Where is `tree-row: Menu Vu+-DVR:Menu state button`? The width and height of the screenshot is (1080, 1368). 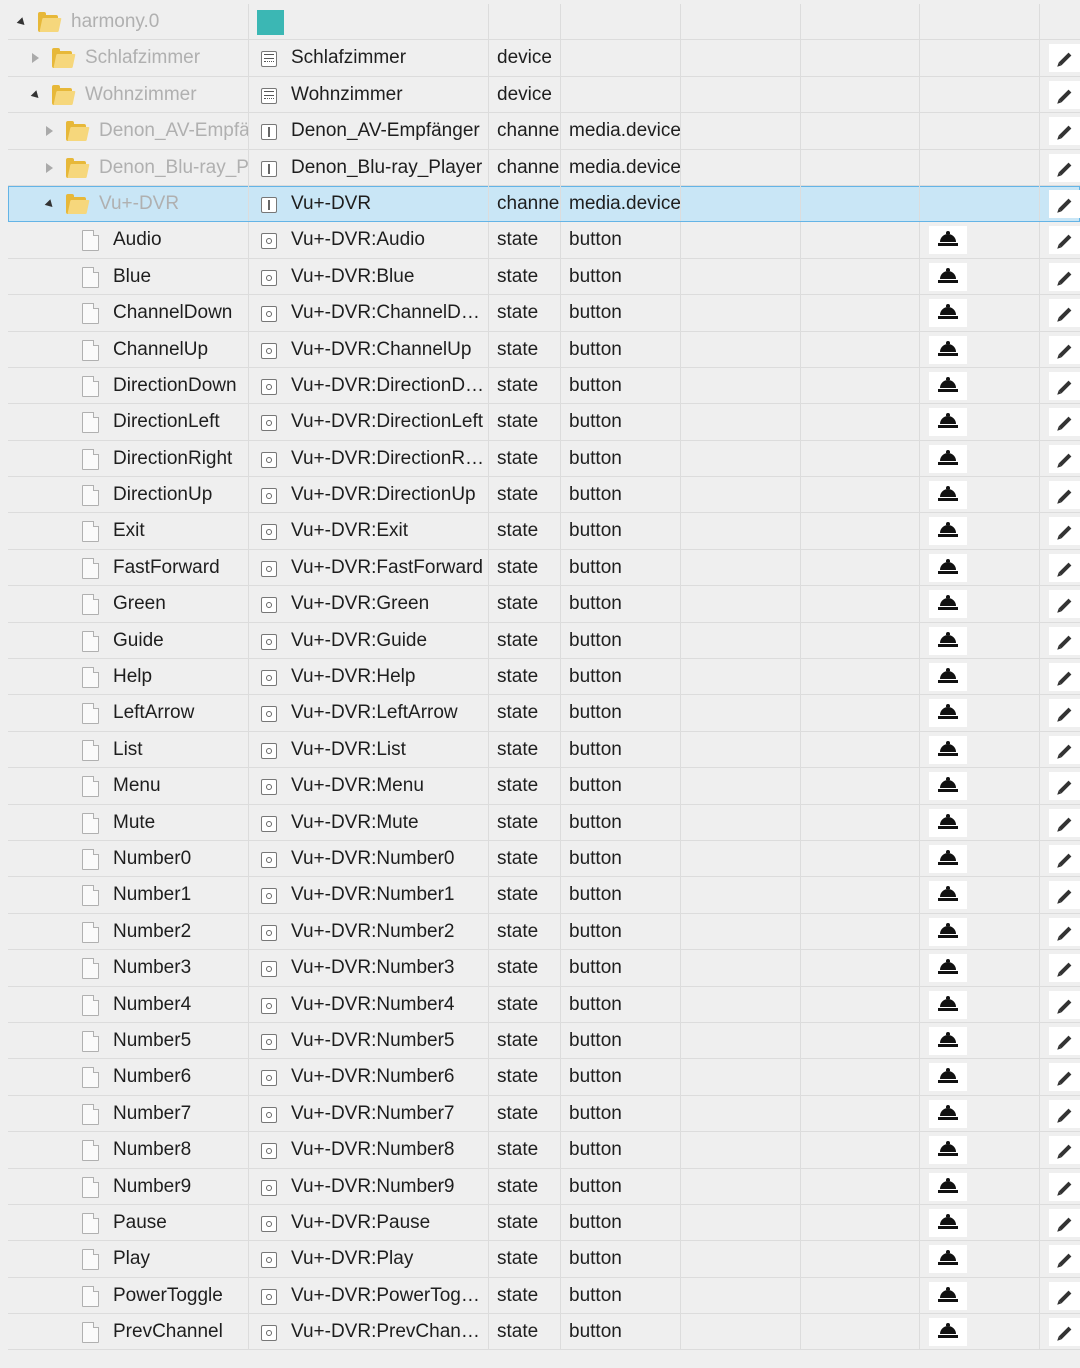 tree-row: Menu Vu+-DVR:Menu state button is located at coordinates (544, 786).